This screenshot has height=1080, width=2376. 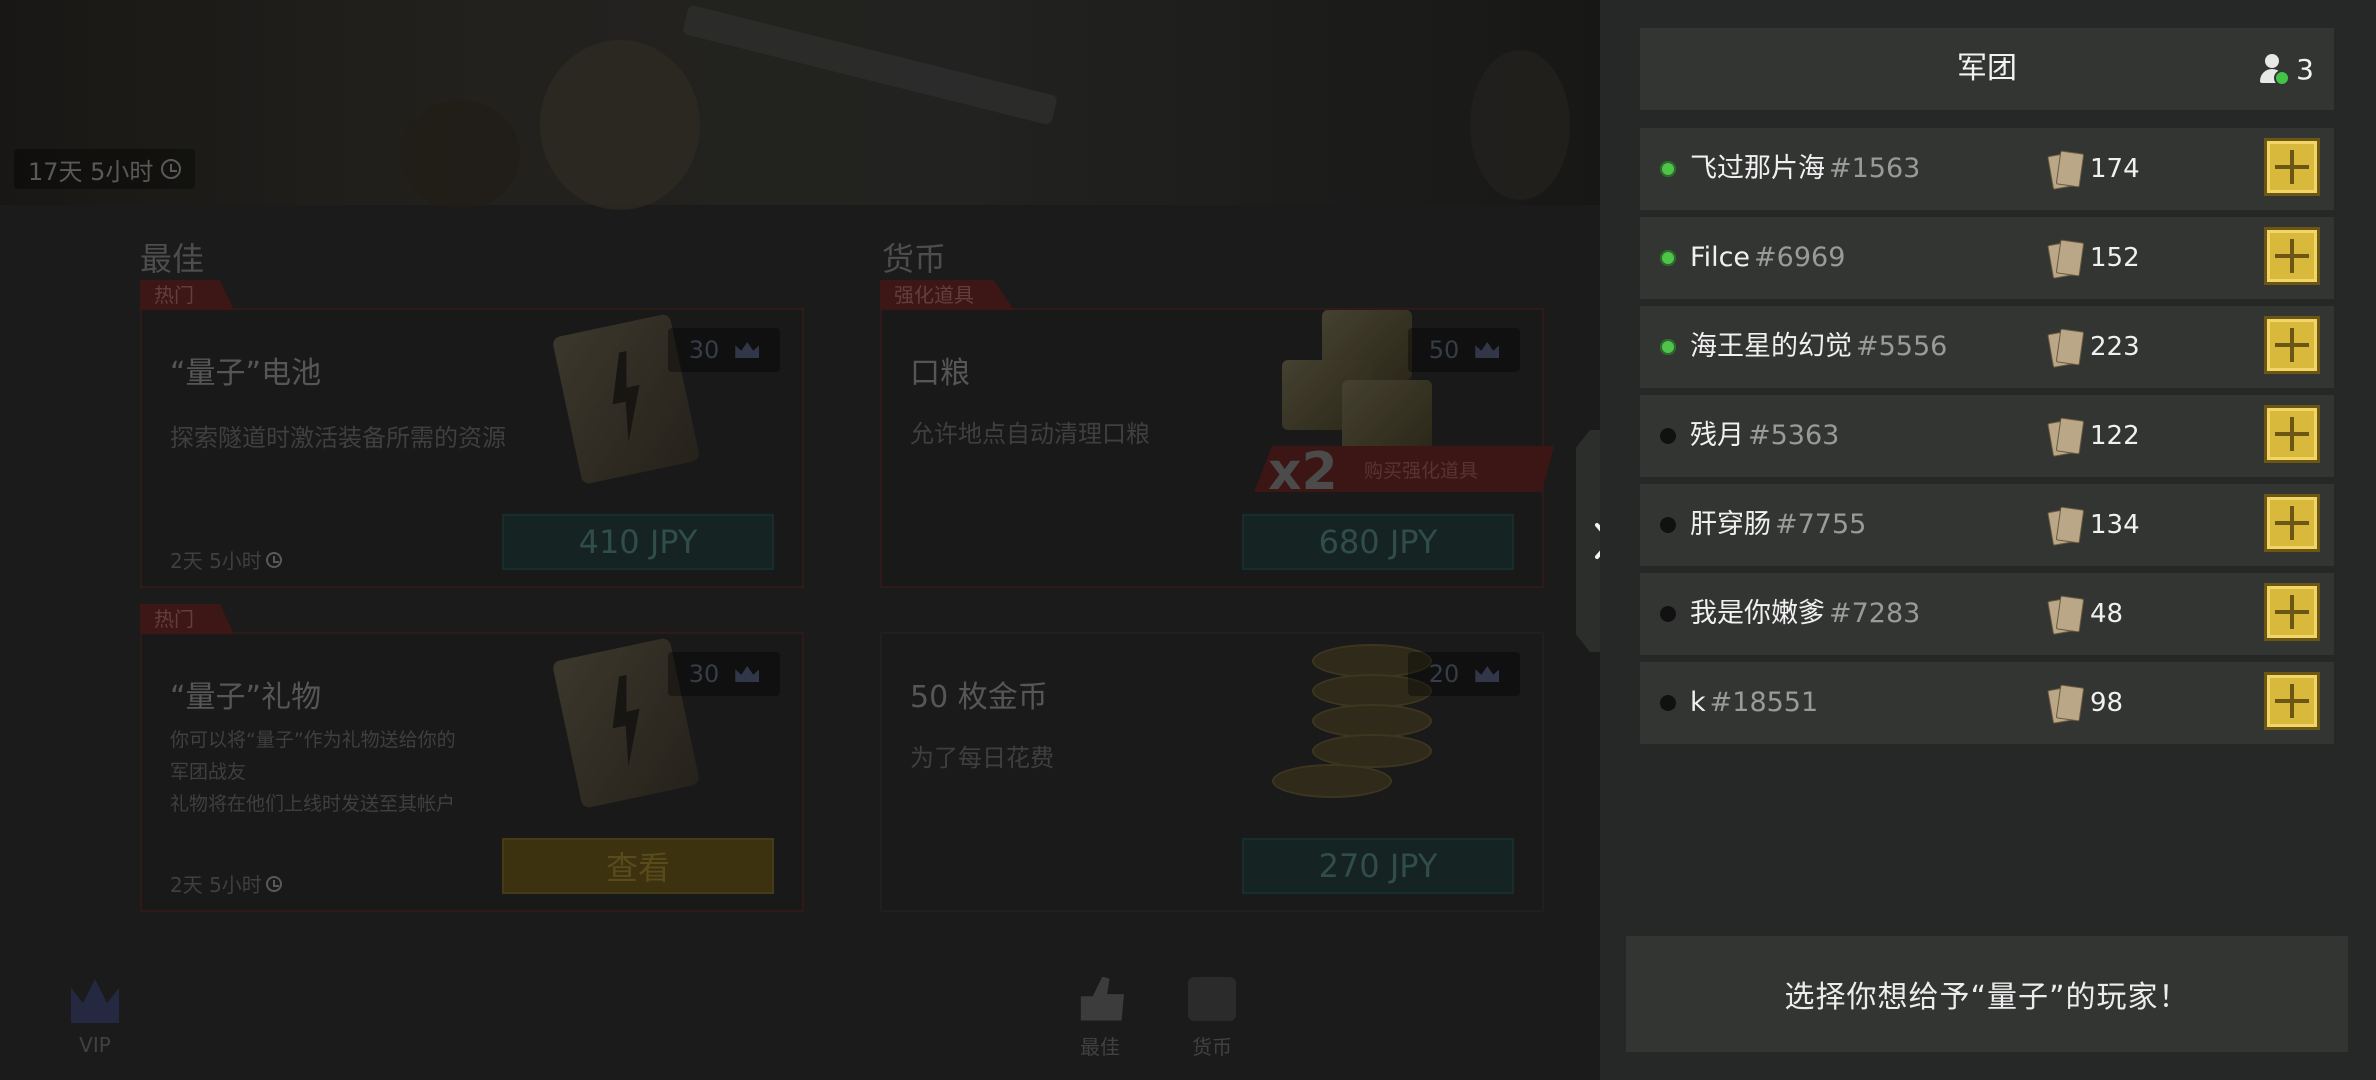 I want to click on panel-title: 军团, so click(x=1987, y=68).